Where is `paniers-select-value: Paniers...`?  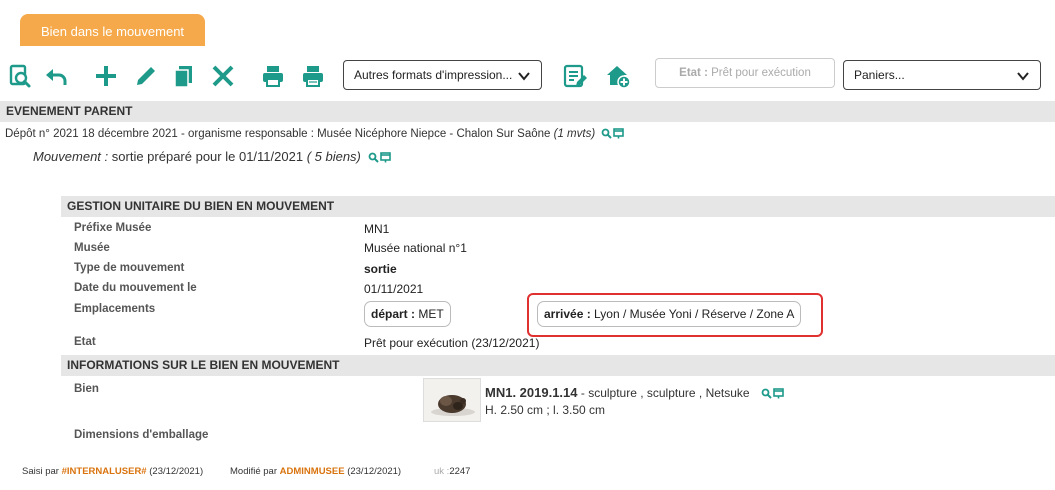 paniers-select-value: Paniers... is located at coordinates (879, 75).